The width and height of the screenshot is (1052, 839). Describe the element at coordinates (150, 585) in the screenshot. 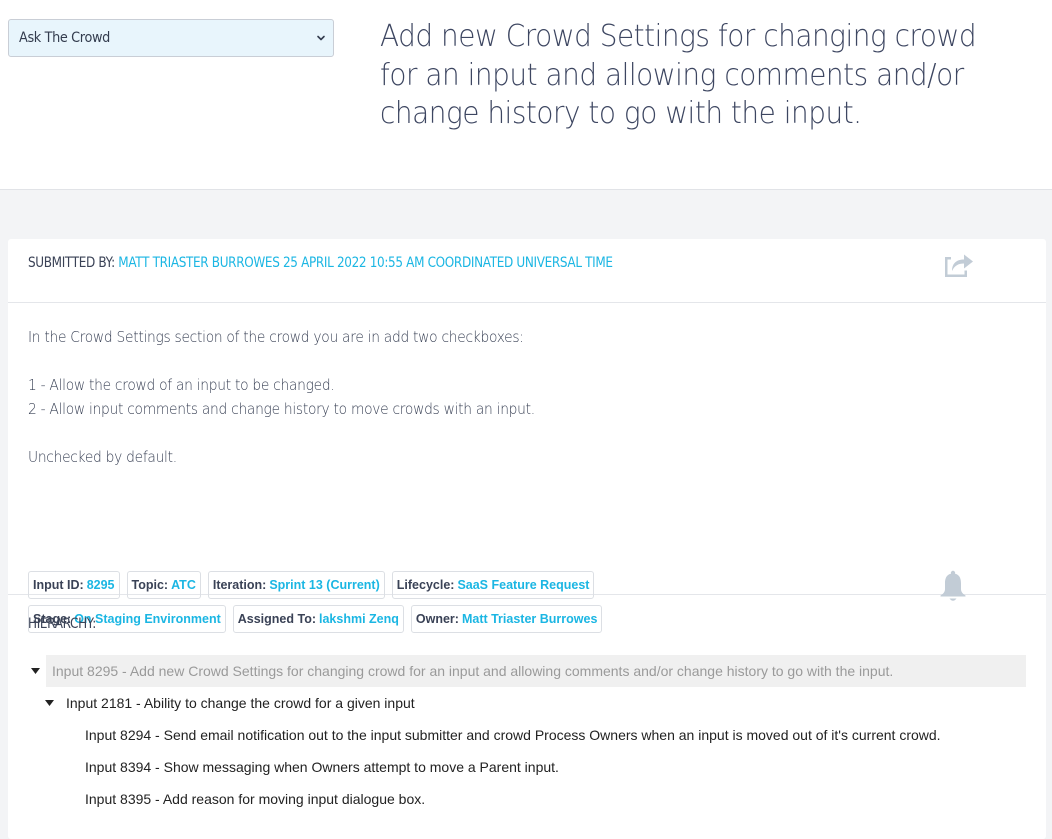

I see `tag-label: Topic:` at that location.